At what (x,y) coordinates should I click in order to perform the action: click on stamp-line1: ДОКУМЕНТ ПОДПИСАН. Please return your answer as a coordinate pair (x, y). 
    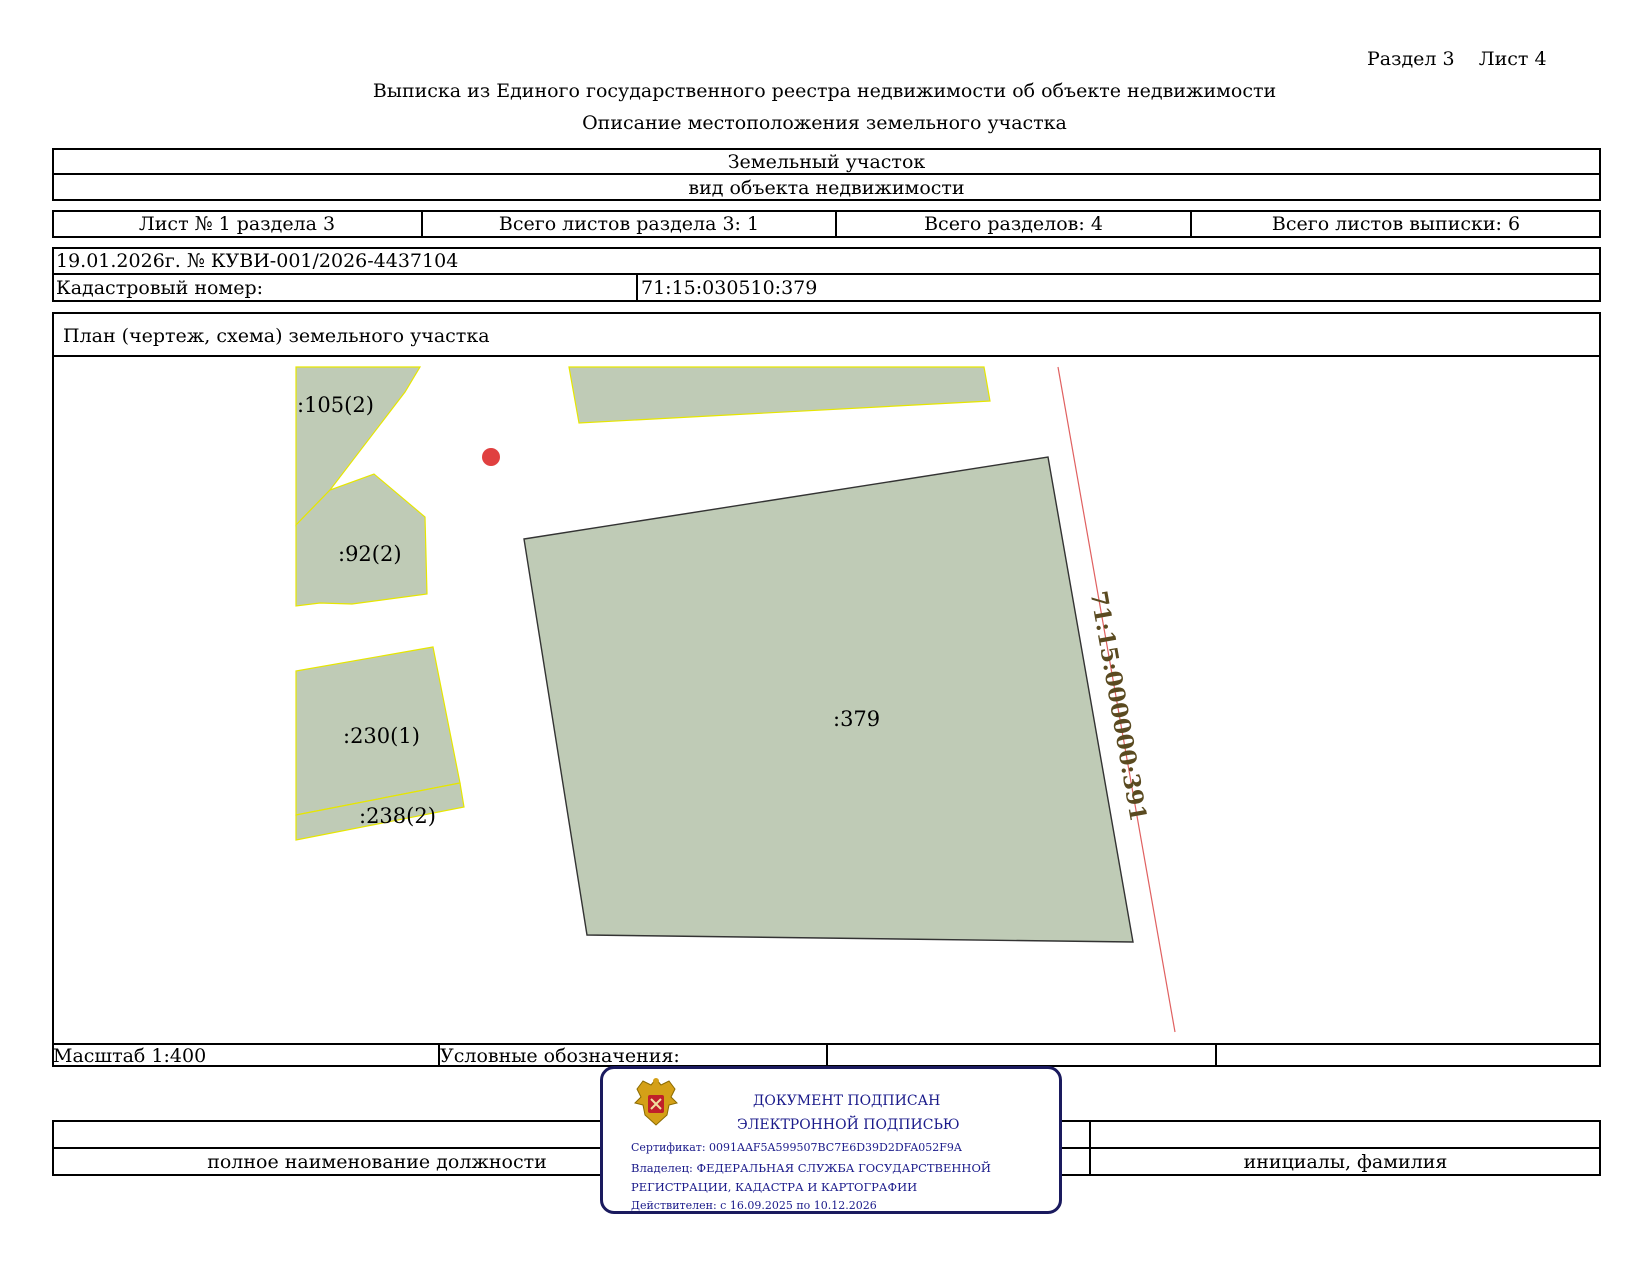
    Looking at the image, I should click on (847, 1101).